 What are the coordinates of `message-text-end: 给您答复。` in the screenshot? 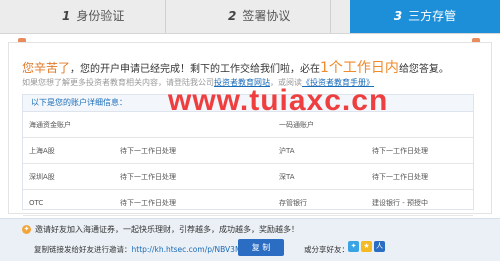 It's located at (423, 69).